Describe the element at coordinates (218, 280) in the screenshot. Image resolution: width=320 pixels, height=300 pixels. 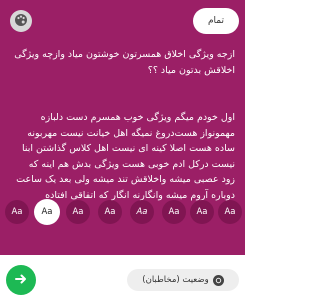
I see `status-ring-icon` at that location.